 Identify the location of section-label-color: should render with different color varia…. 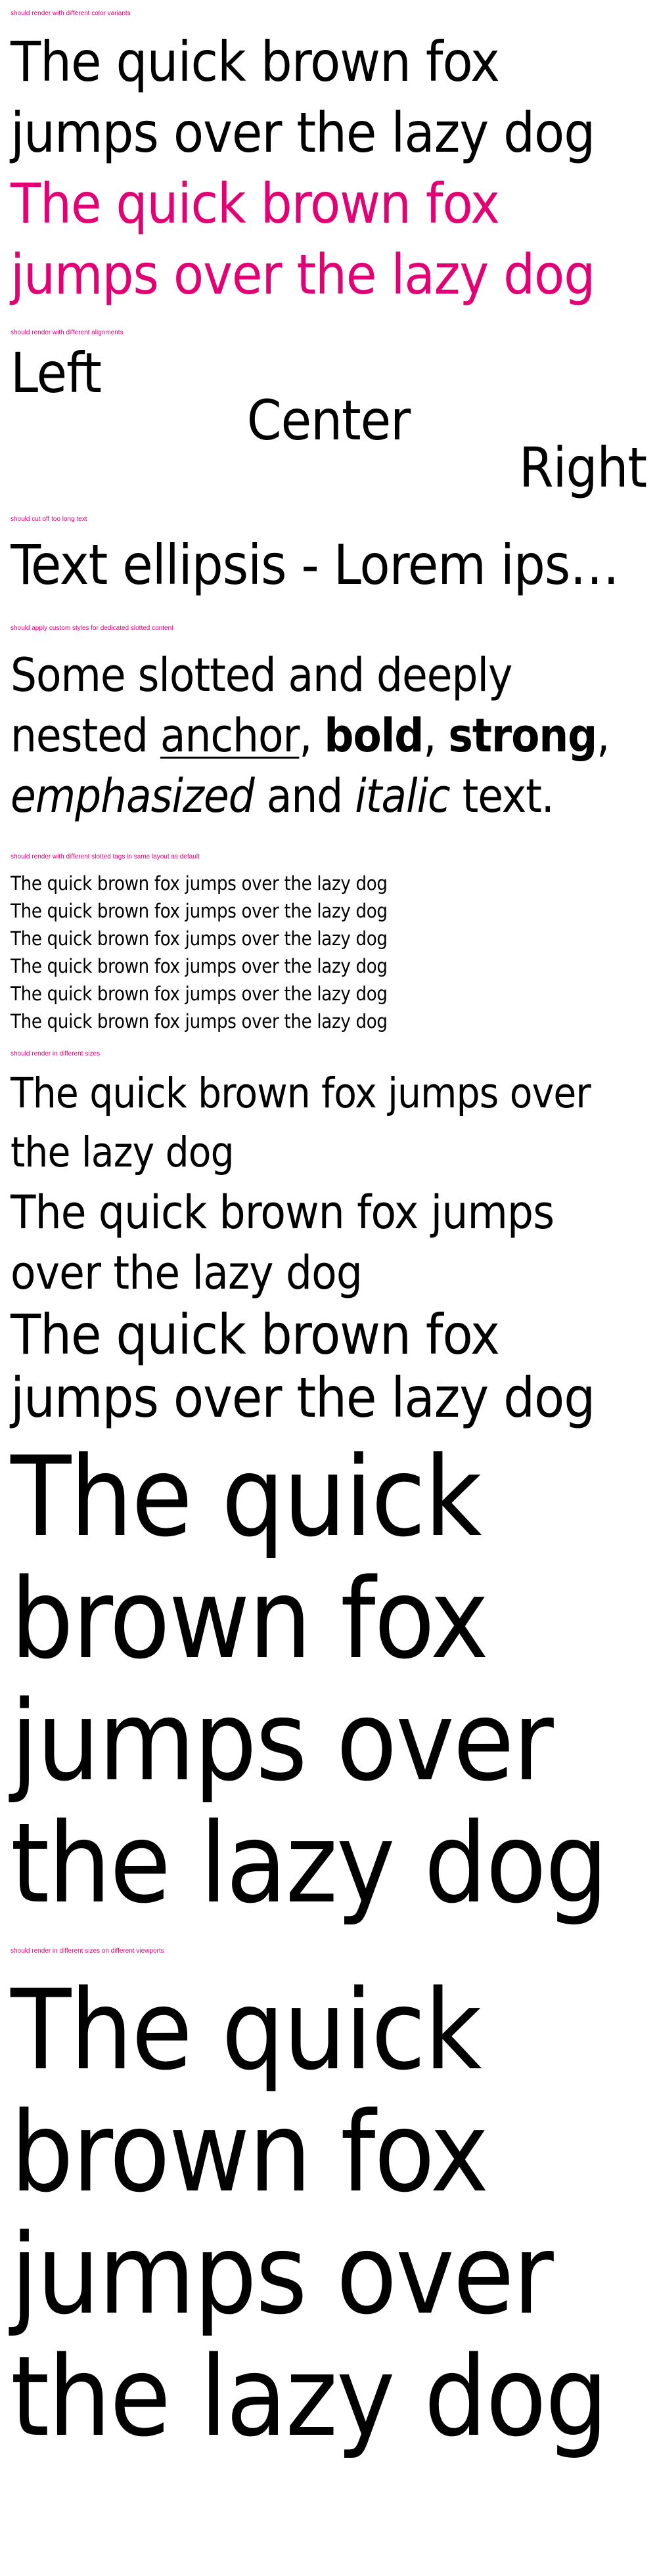
(71, 13).